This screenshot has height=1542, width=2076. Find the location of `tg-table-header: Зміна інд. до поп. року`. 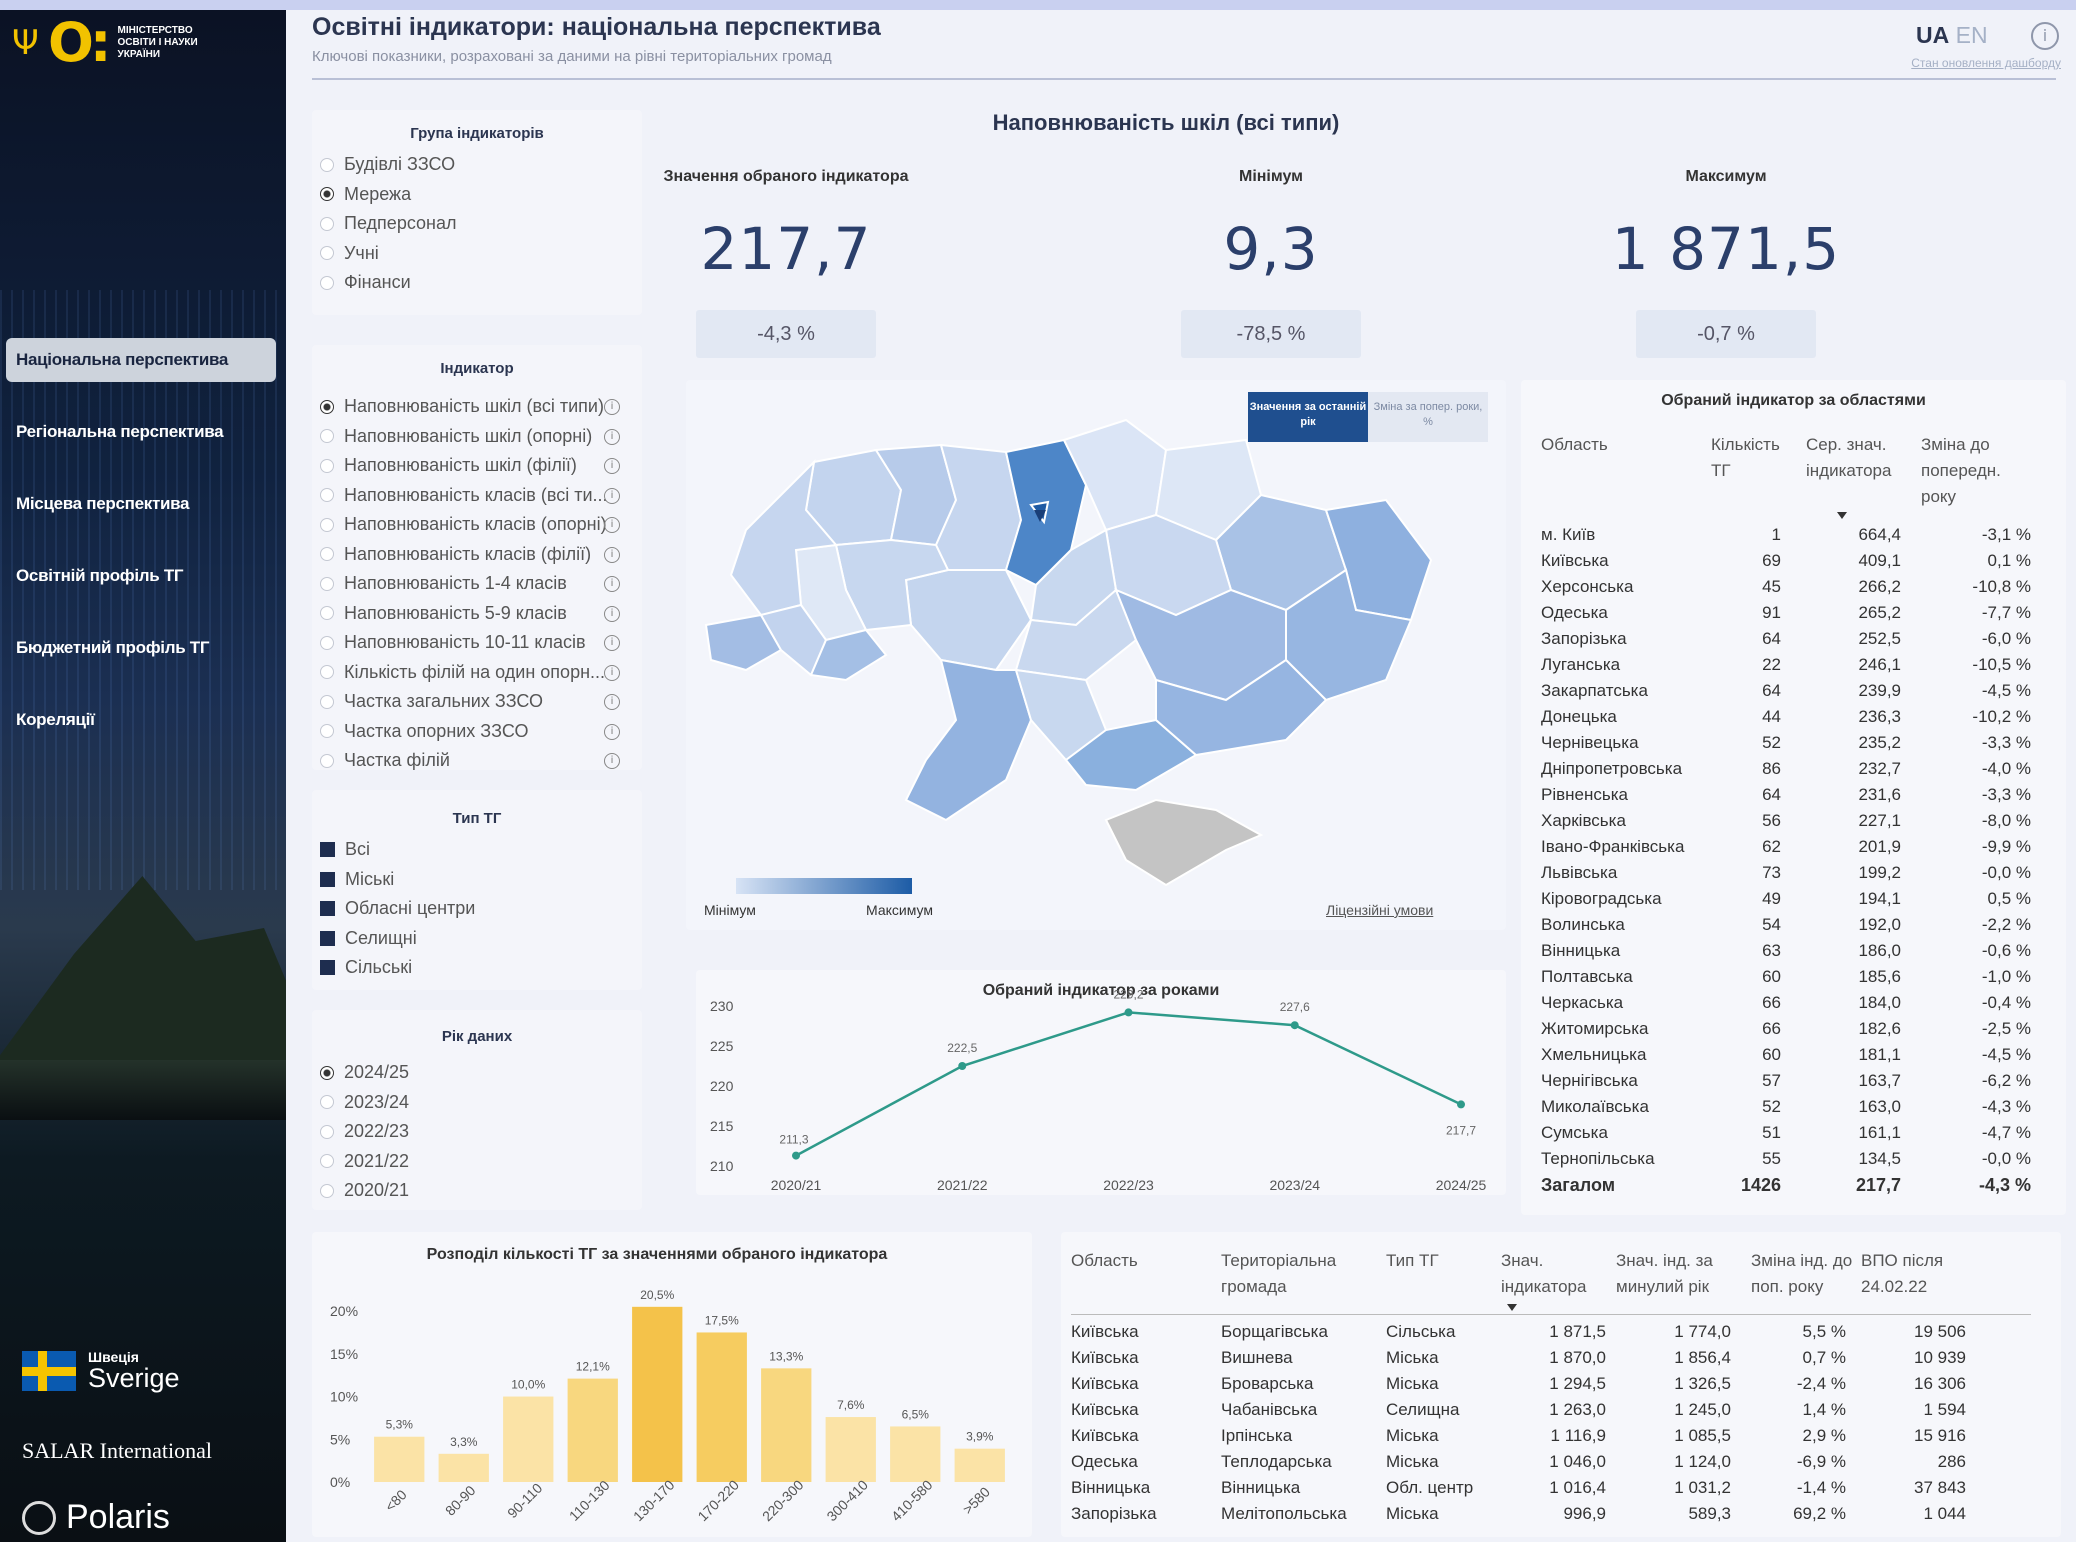

tg-table-header: Зміна інд. до поп. року is located at coordinates (1808, 1274).